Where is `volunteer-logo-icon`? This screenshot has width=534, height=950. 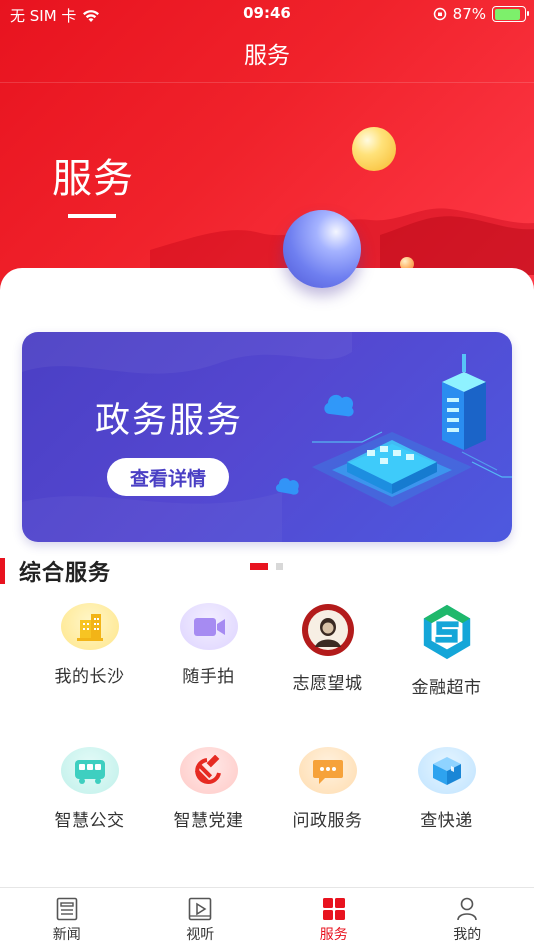 volunteer-logo-icon is located at coordinates (327, 630).